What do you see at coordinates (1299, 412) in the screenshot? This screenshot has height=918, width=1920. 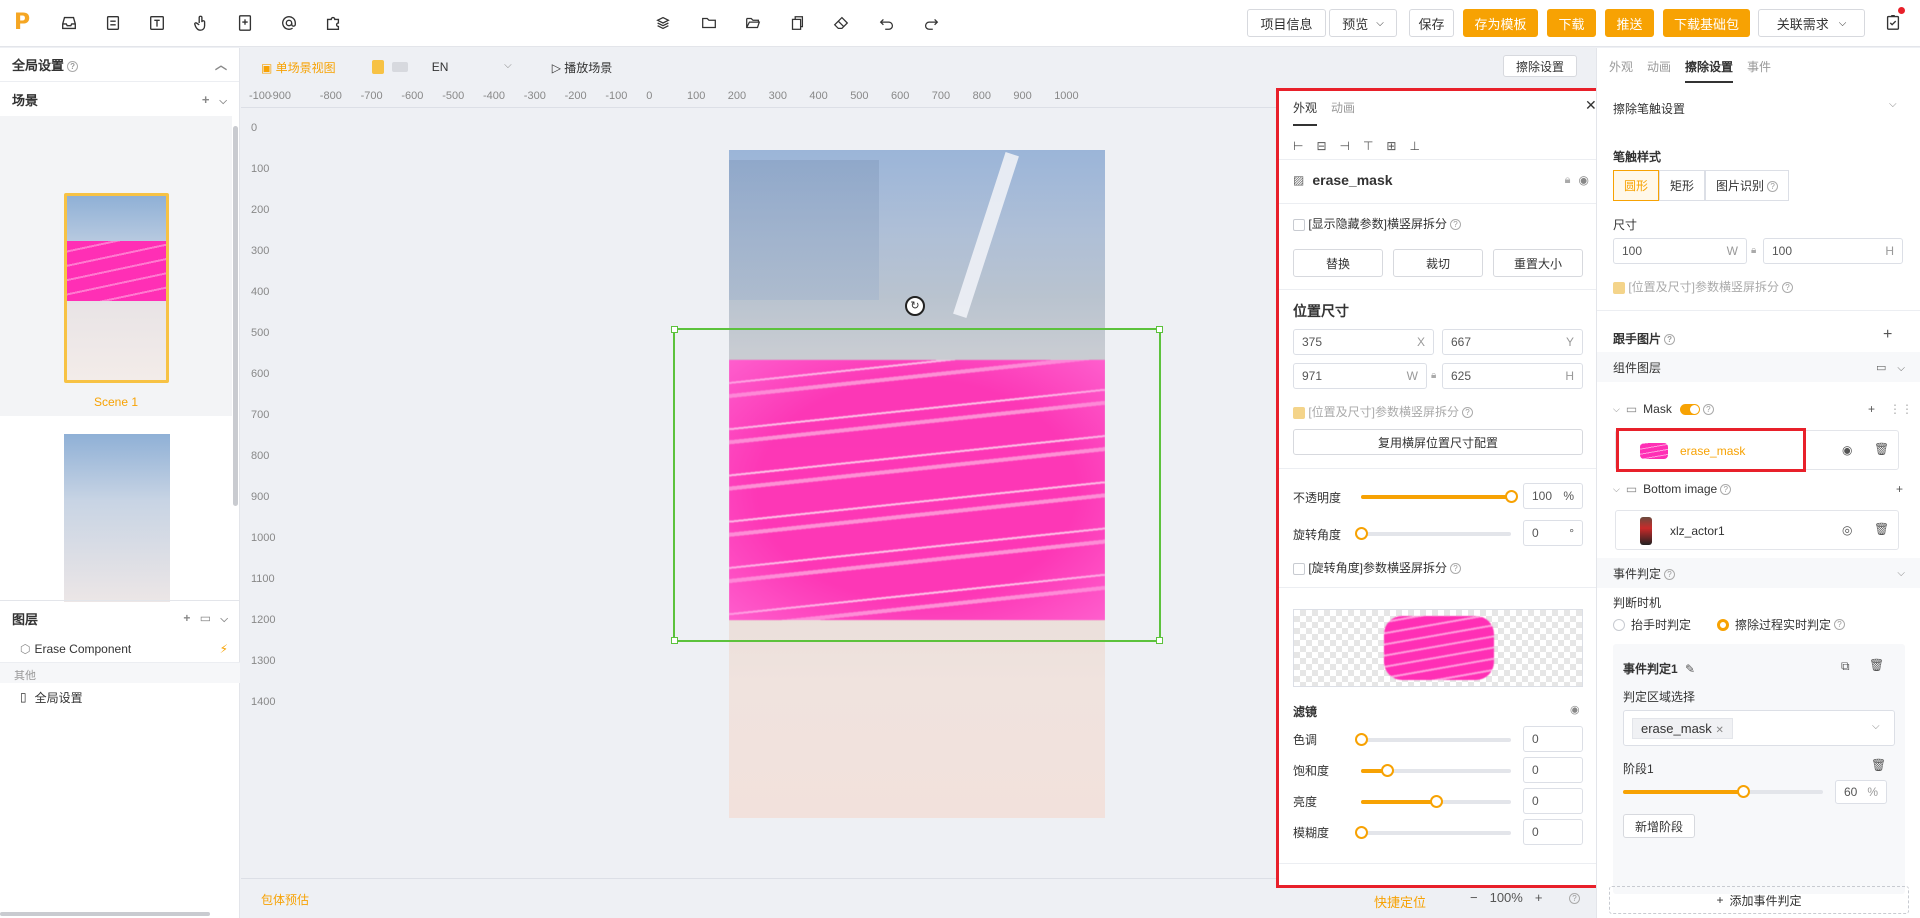 I see `position-split-checkbox` at bounding box center [1299, 412].